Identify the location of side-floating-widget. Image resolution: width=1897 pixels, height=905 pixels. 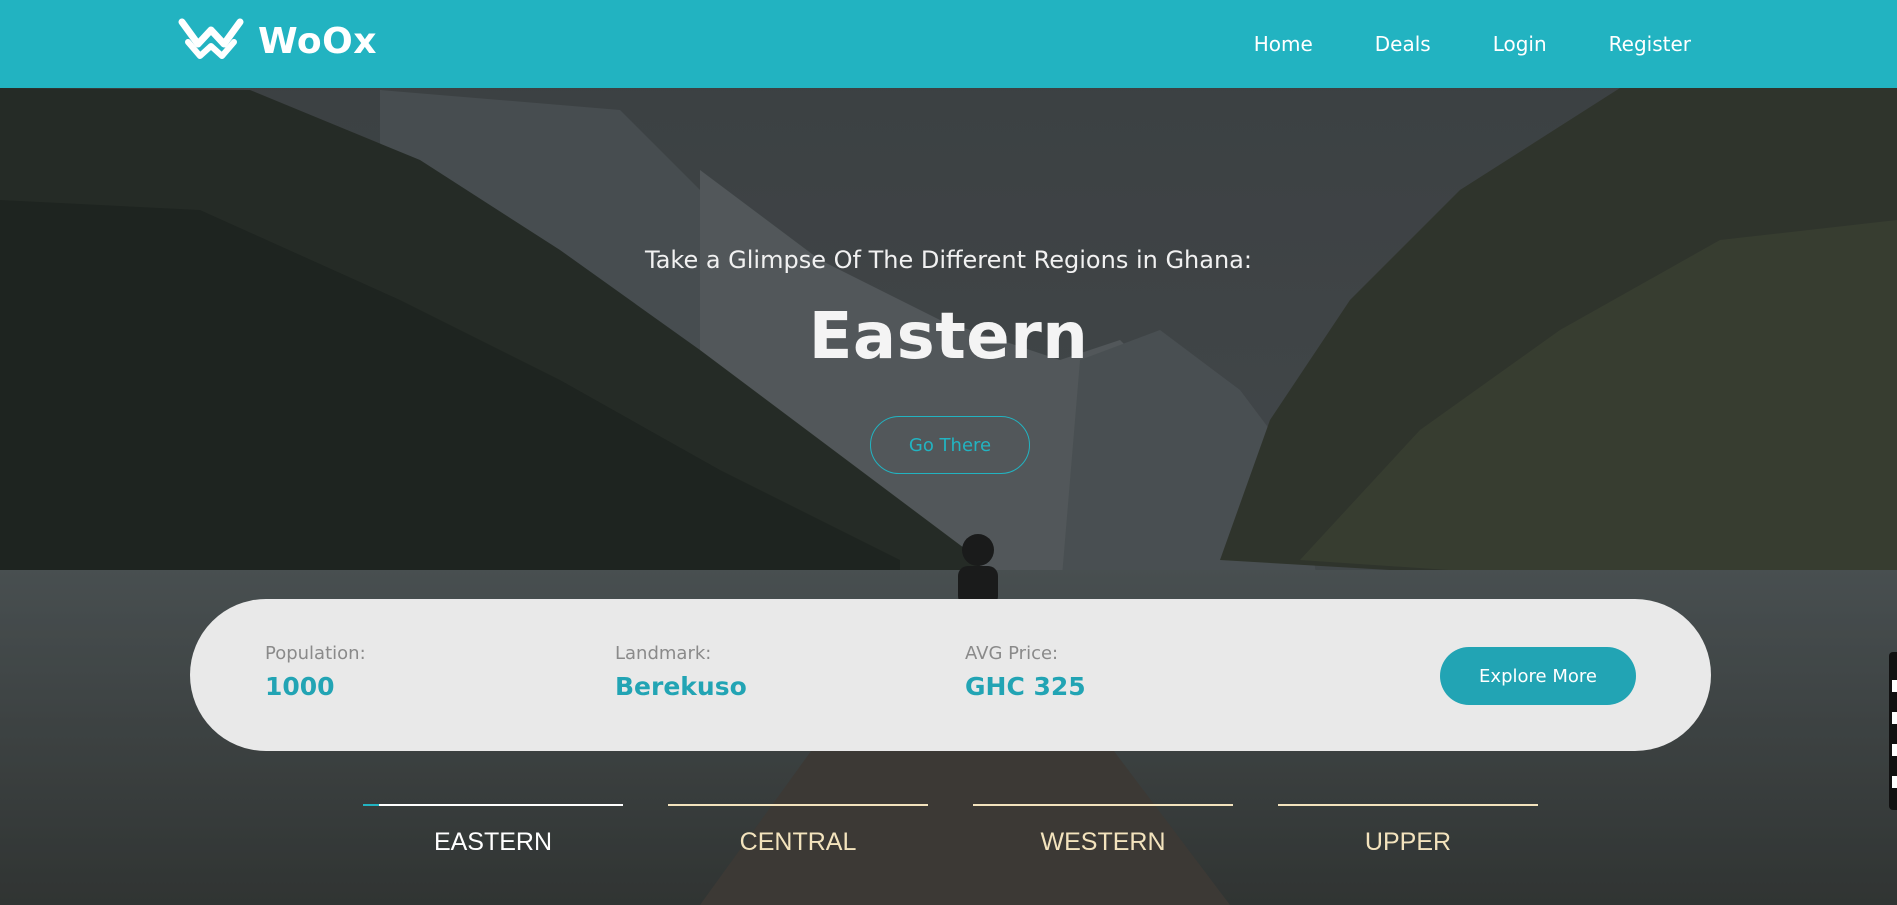
(1893, 731).